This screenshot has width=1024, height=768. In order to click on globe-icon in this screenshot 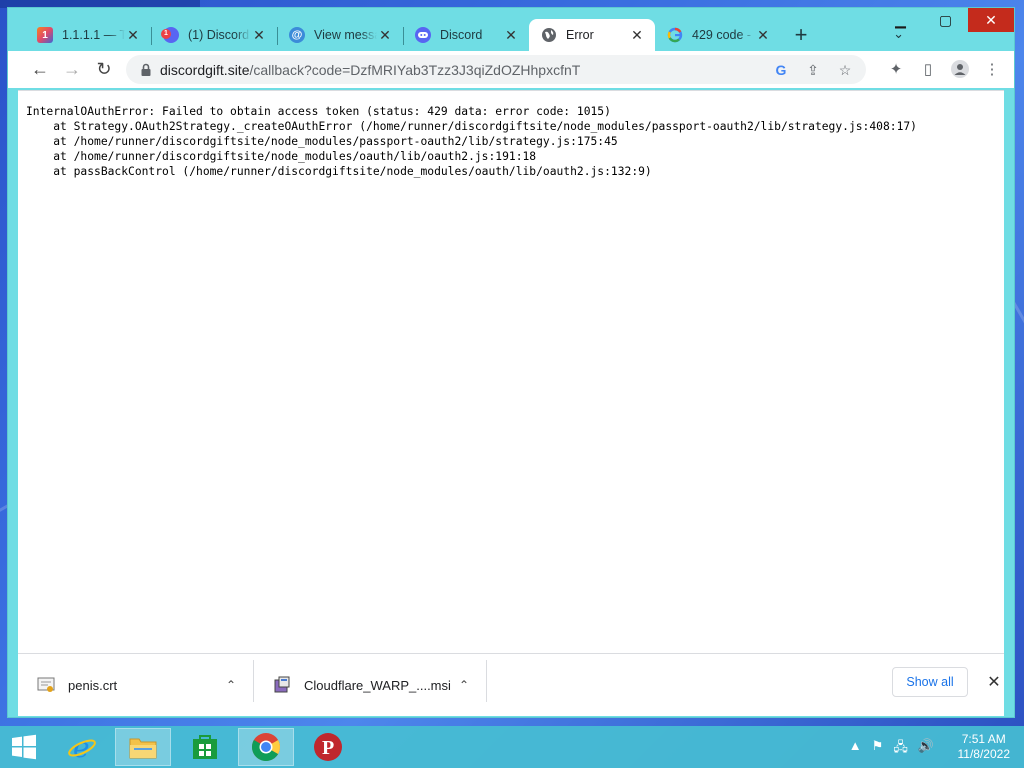, I will do `click(549, 35)`.